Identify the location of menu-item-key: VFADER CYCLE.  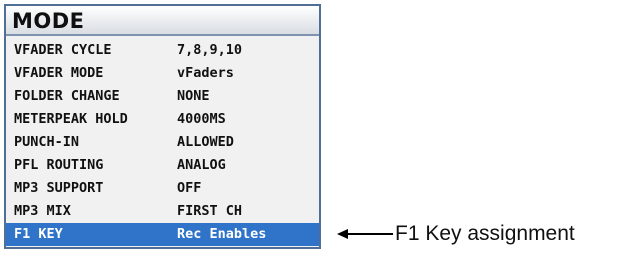
(63, 50).